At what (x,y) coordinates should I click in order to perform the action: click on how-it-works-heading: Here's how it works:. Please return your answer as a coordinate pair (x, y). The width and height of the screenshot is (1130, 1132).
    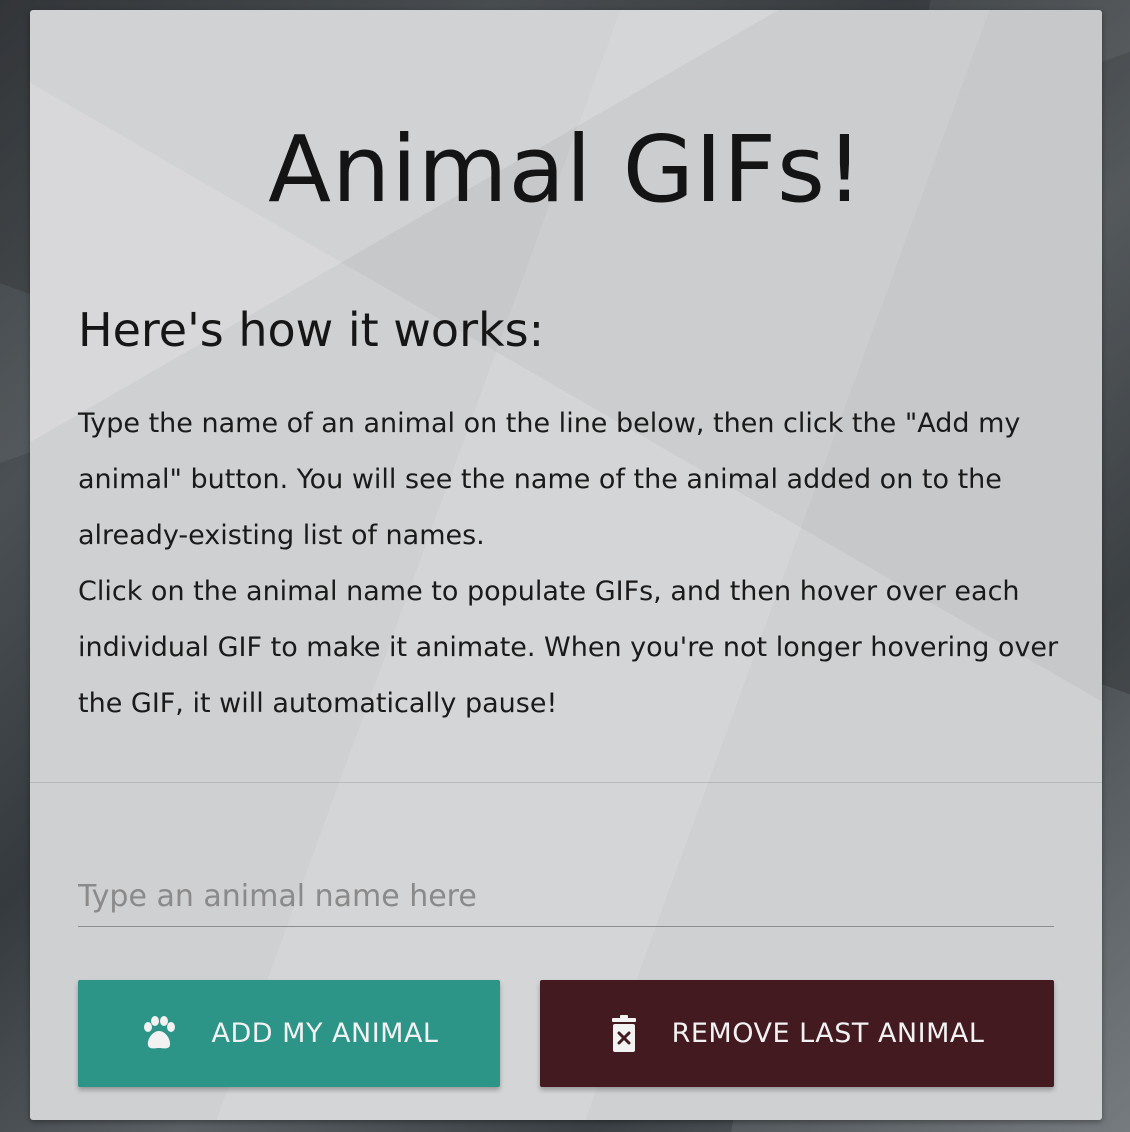
    Looking at the image, I should click on (311, 330).